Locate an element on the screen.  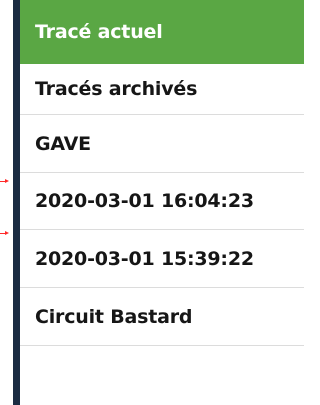
menu-item-archived-tracks: Tracés archivés is located at coordinates (162, 89).